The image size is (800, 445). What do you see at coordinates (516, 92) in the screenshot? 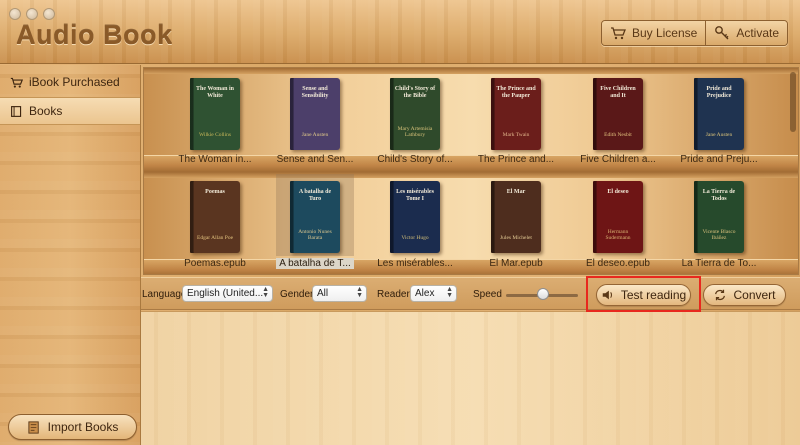
I see `book-cover-title: The Prince and the Pauper` at bounding box center [516, 92].